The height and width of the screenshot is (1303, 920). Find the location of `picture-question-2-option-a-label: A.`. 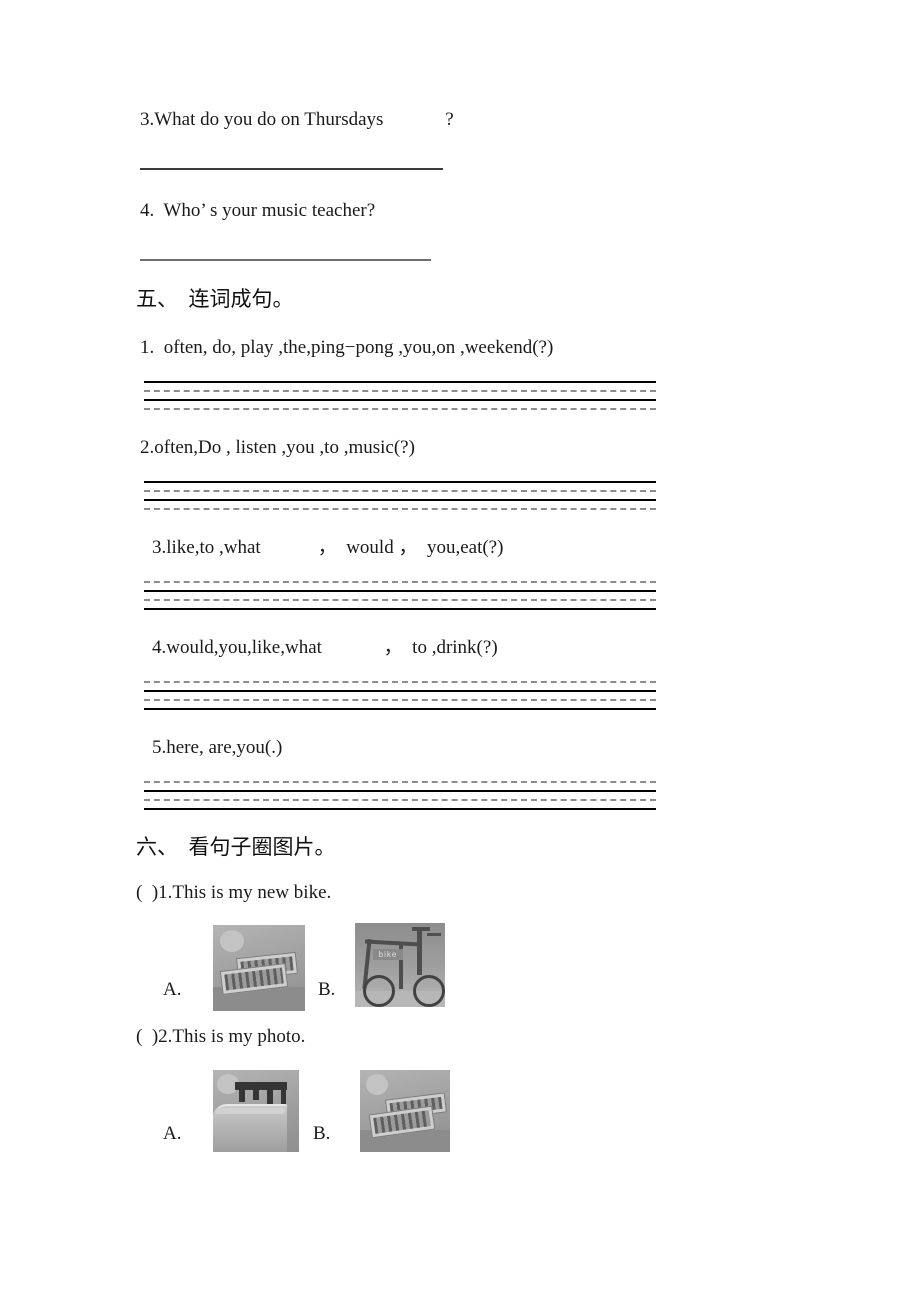

picture-question-2-option-a-label: A. is located at coordinates (172, 1133).